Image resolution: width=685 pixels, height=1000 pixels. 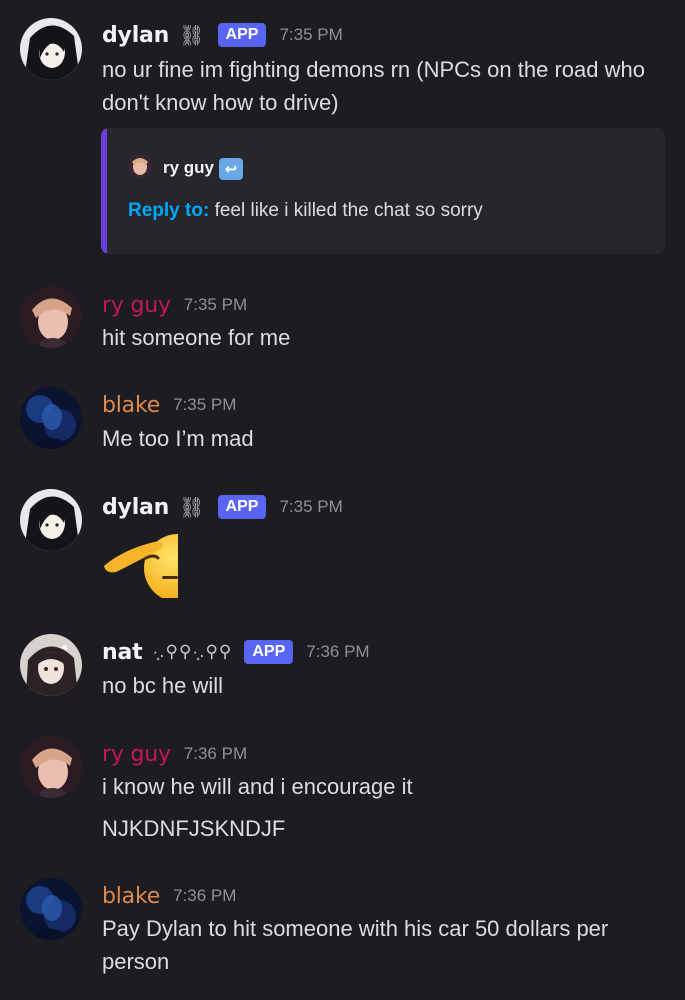 What do you see at coordinates (192, 652) in the screenshot?
I see `flower-decoration-icon: ·͙.⚲⚲·͙.⚲⚲` at bounding box center [192, 652].